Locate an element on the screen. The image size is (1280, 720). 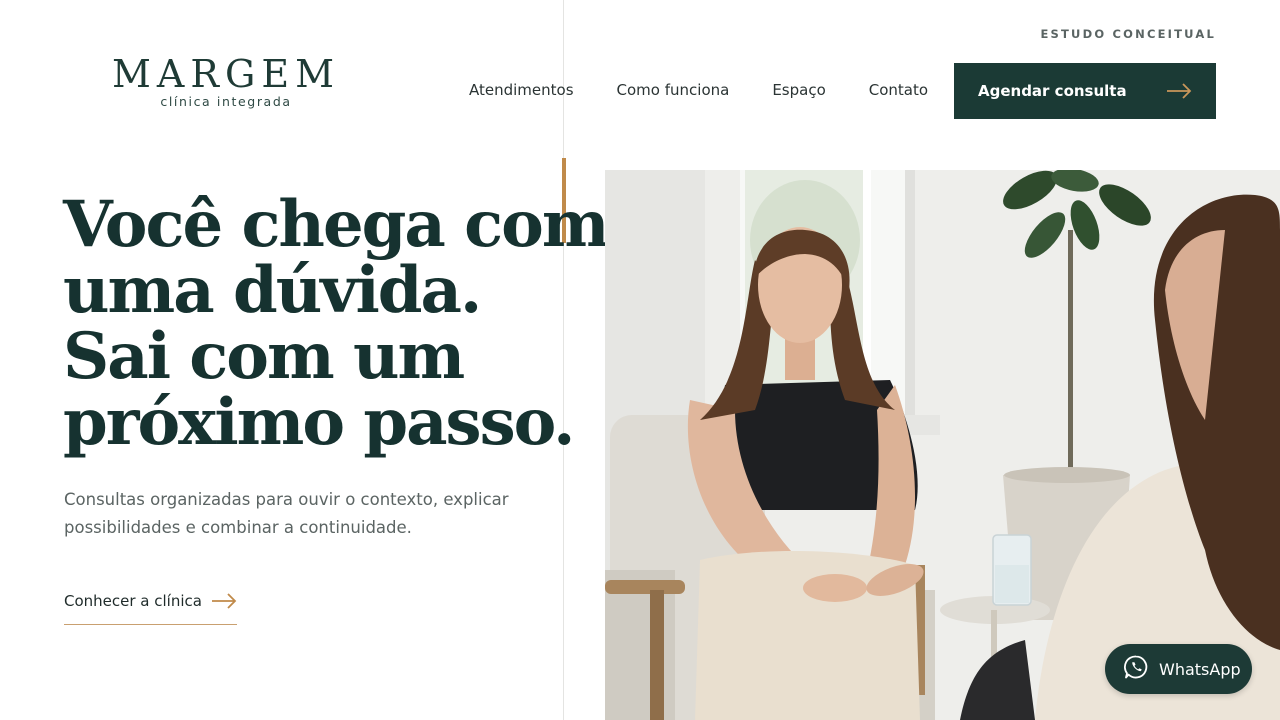
whatsapp-icon is located at coordinates (1136, 669).